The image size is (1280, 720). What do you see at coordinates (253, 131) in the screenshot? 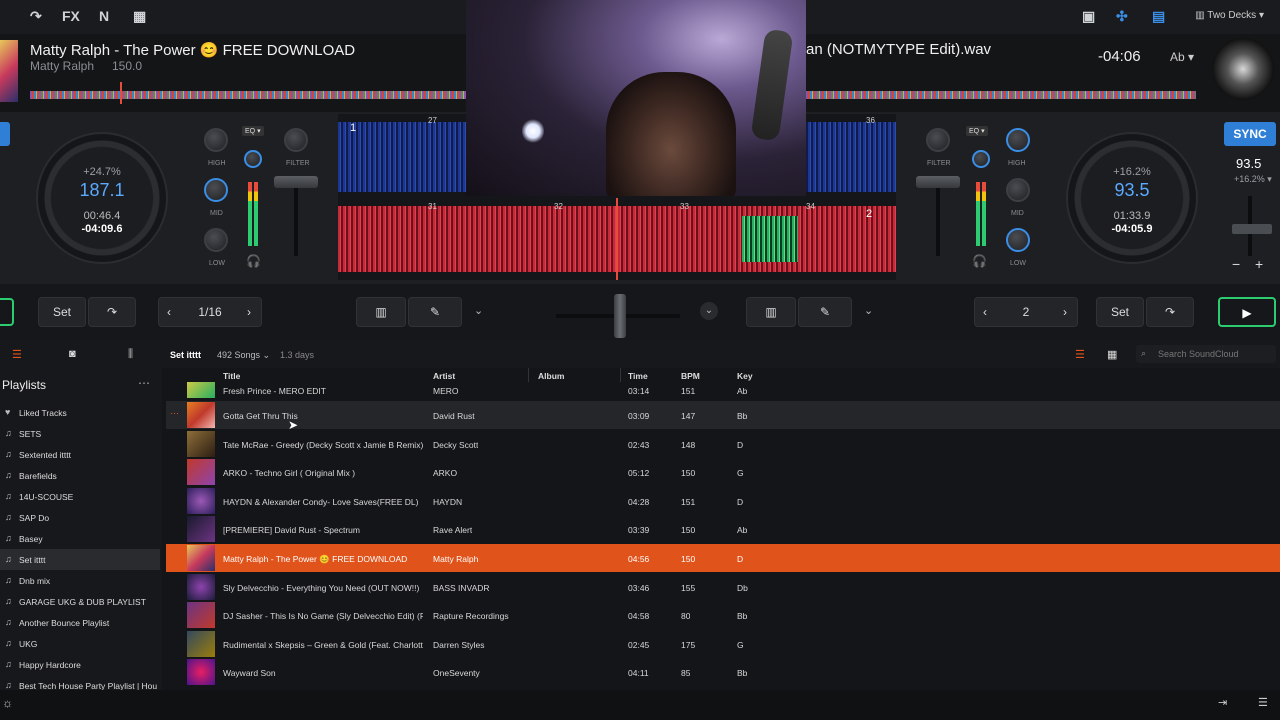
I see `deck-a-eq-button: EQ ▾` at bounding box center [253, 131].